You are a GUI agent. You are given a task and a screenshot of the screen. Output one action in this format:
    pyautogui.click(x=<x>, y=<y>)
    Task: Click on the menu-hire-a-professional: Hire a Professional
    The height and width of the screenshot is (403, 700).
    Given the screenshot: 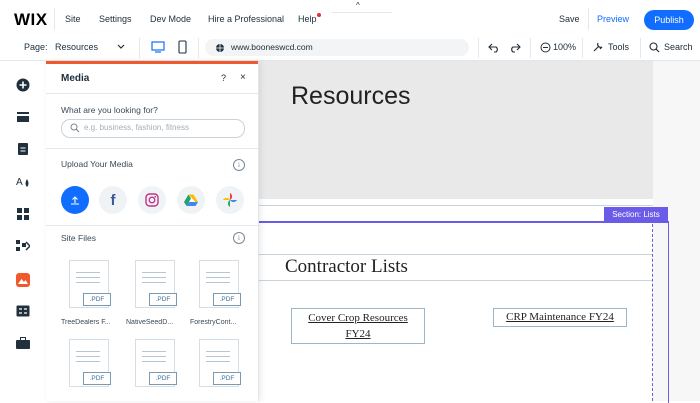 What is the action you would take?
    pyautogui.click(x=246, y=19)
    